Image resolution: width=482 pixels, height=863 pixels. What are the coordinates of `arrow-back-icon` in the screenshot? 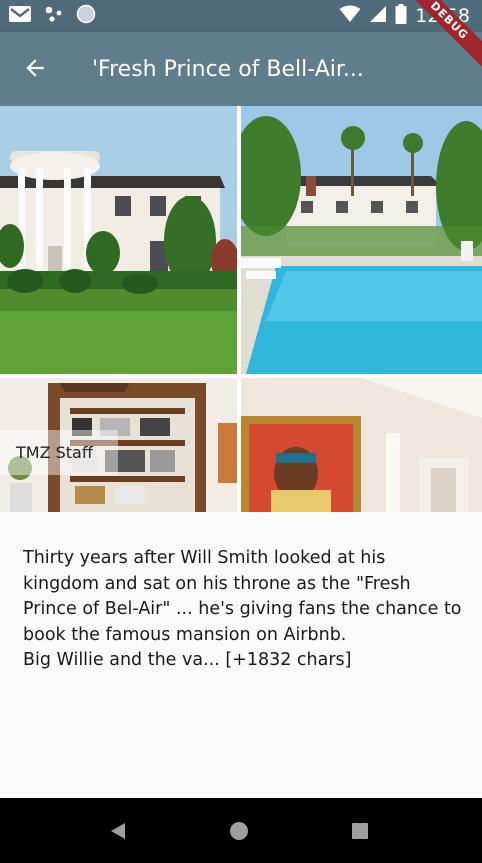 It's located at (35, 68).